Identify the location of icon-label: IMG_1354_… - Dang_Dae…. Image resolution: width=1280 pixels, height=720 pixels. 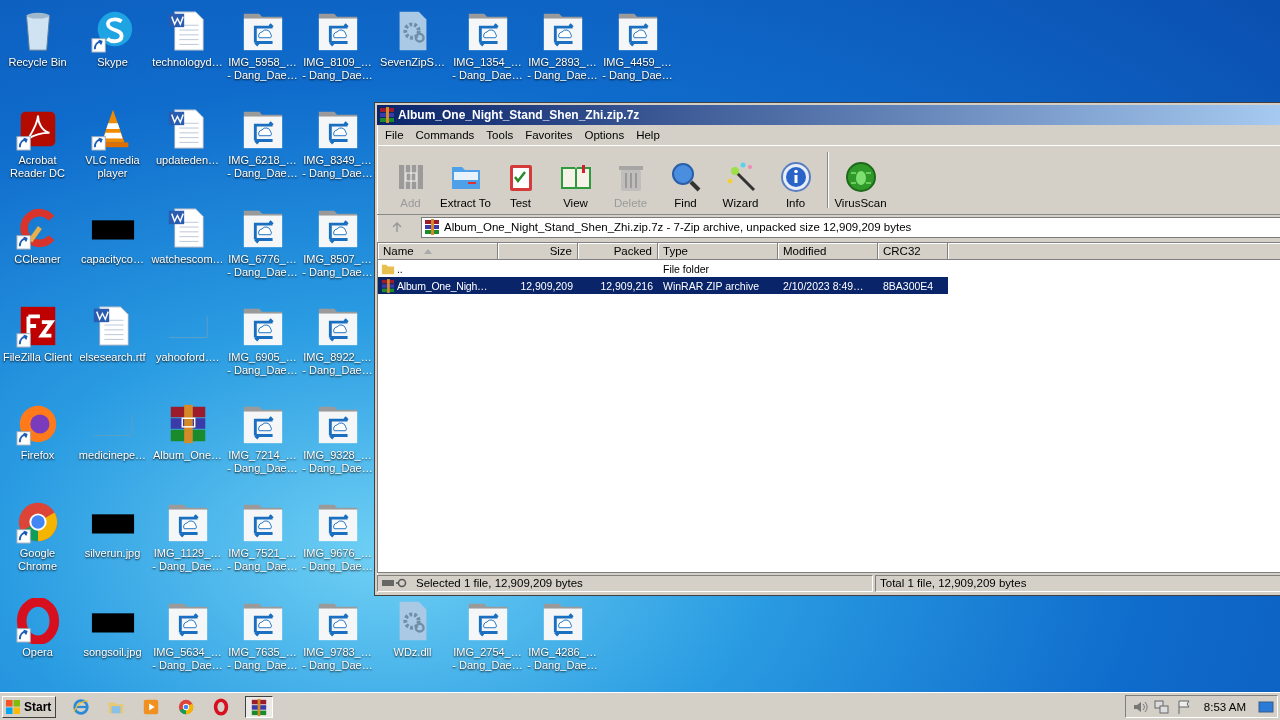
(487, 69).